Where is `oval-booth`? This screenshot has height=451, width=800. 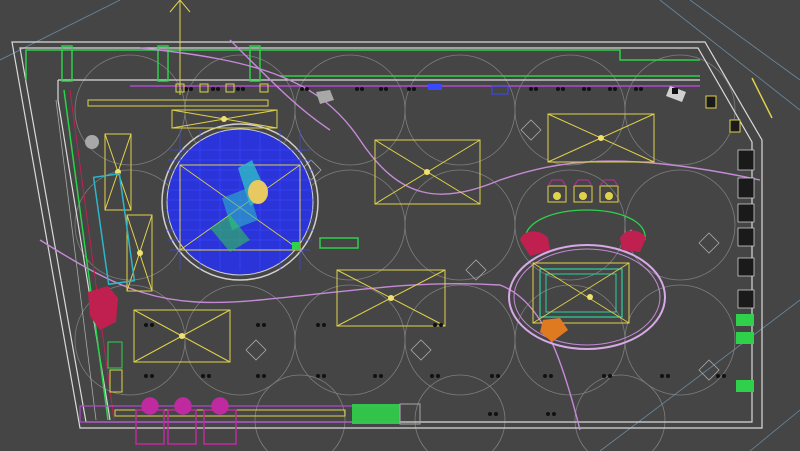 oval-booth is located at coordinates (587, 297).